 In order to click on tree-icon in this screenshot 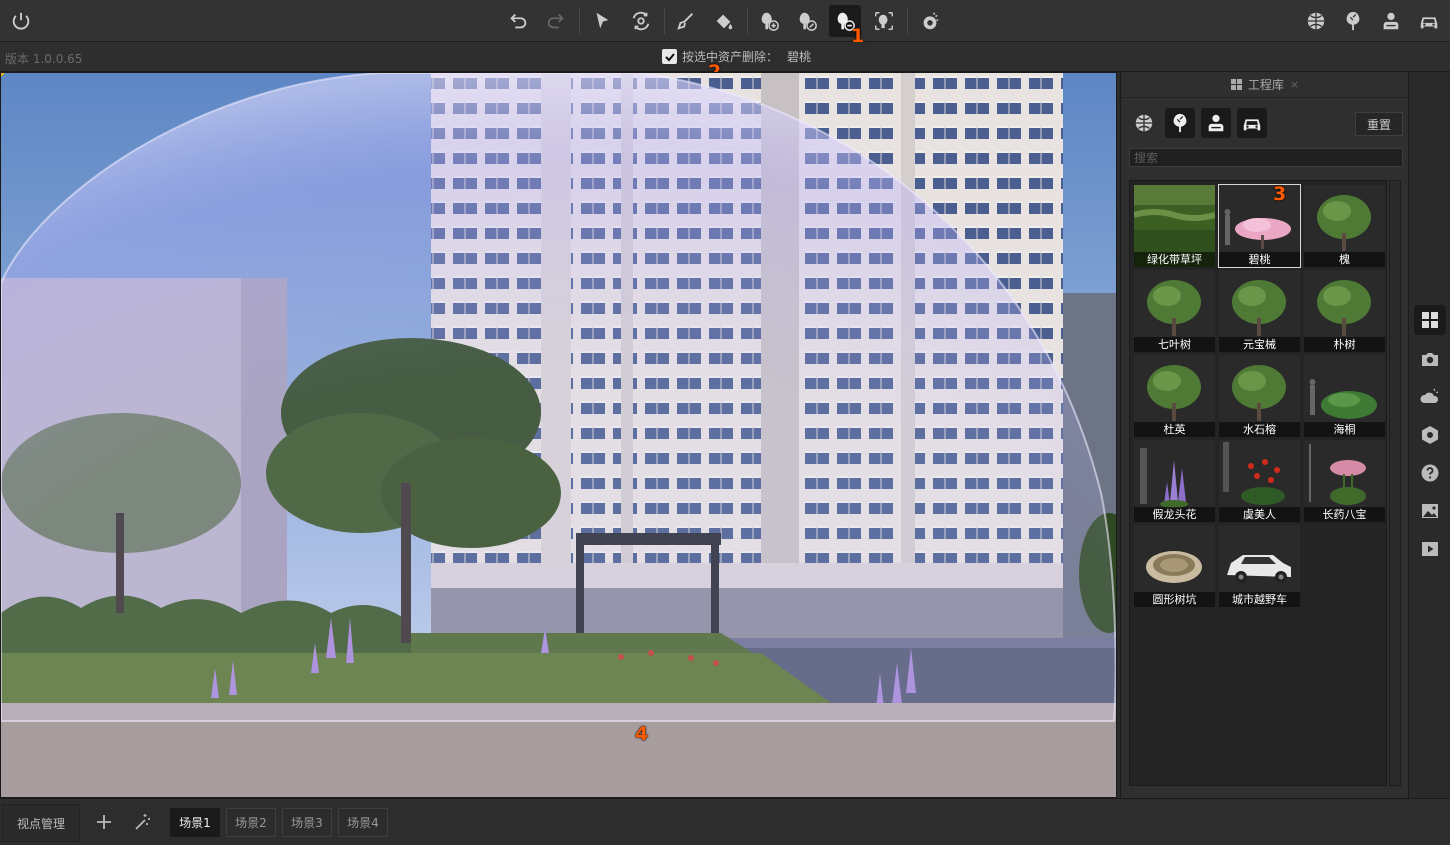, I will do `click(1180, 123)`.